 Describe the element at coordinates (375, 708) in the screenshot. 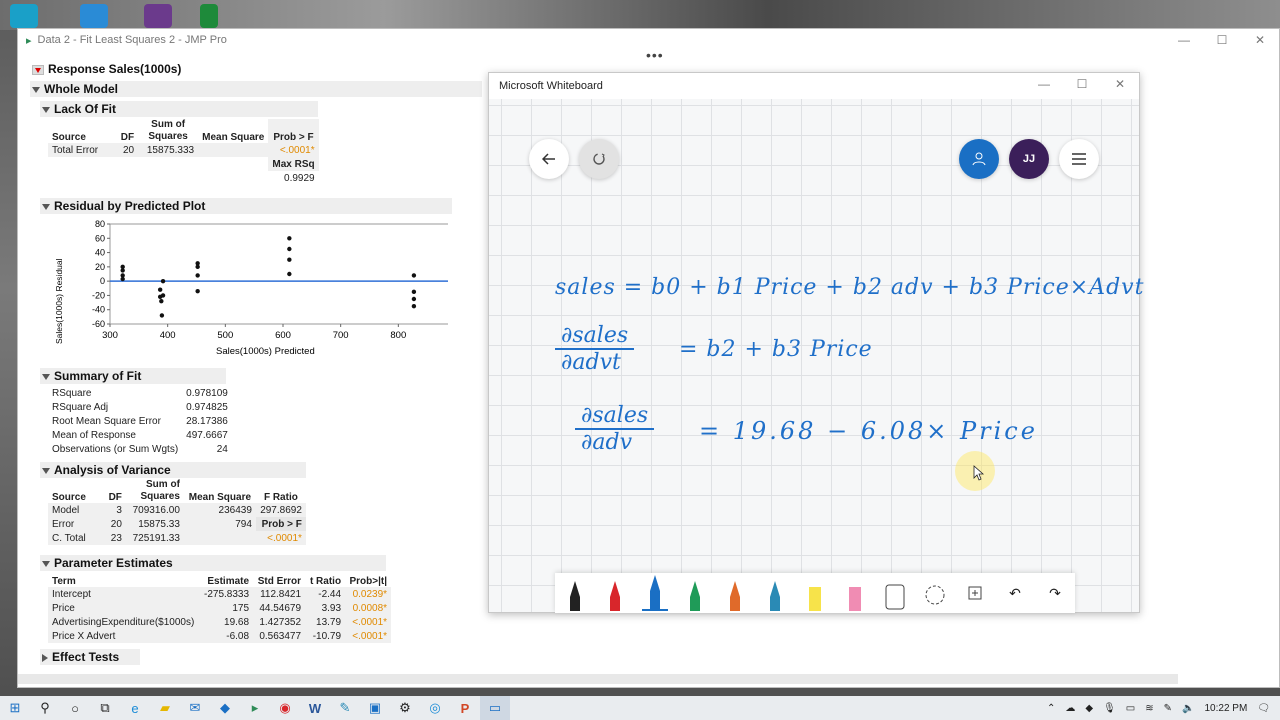

I see `taskbar-app: ▣` at that location.